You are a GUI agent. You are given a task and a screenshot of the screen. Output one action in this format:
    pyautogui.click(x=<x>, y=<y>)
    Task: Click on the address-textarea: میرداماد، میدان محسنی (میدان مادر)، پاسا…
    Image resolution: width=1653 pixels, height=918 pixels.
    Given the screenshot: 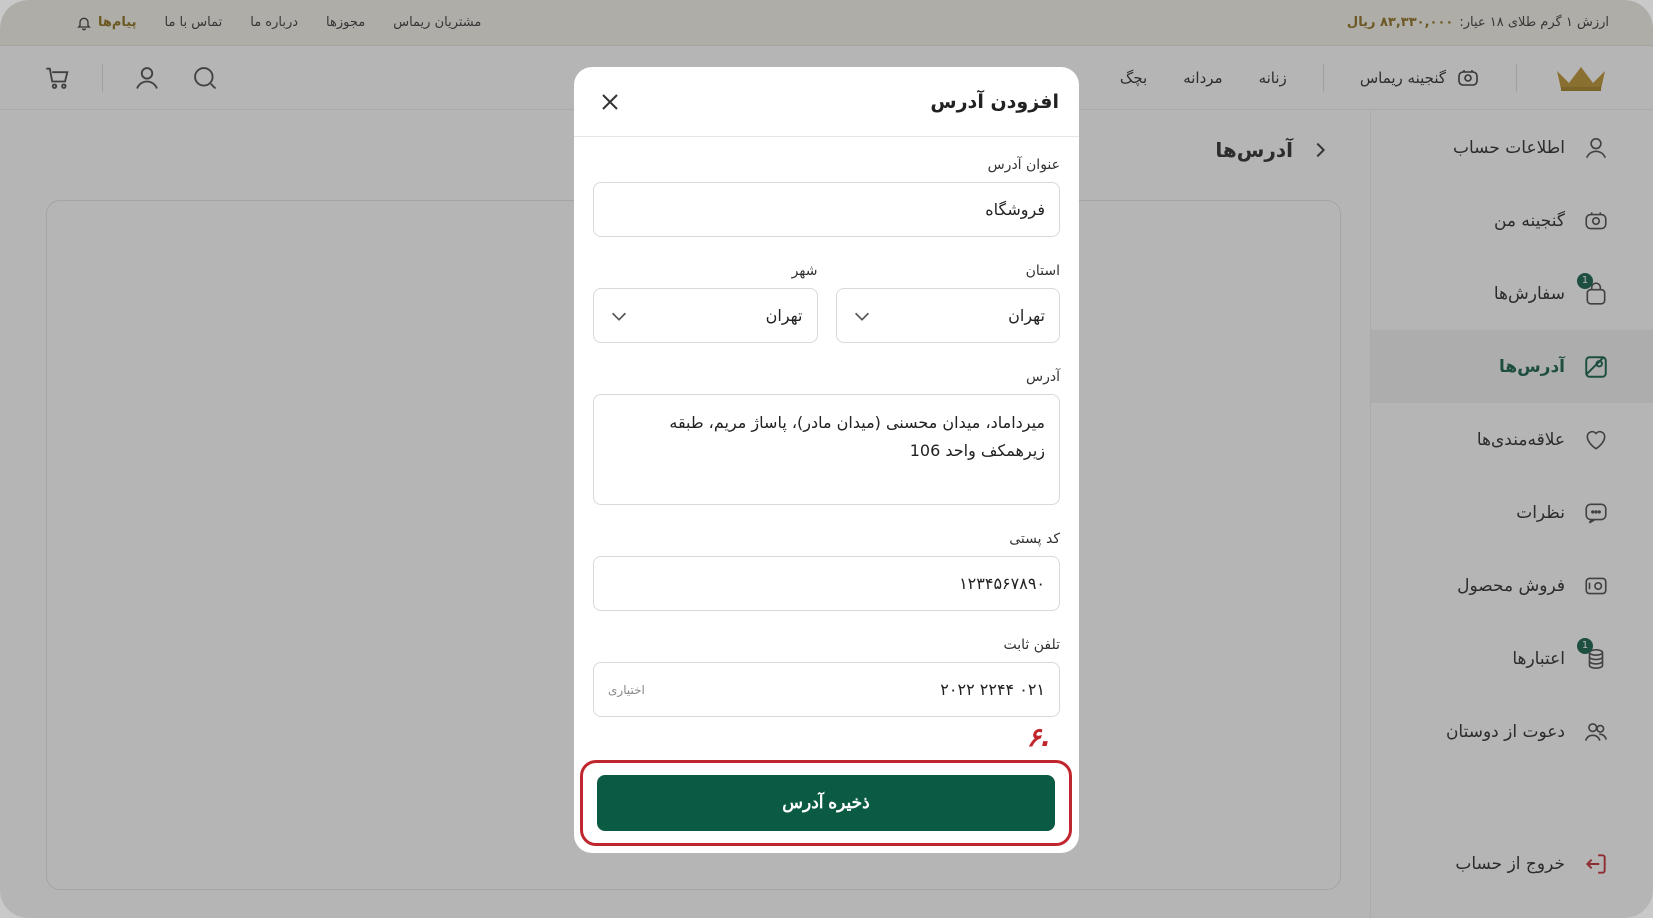 What is the action you would take?
    pyautogui.click(x=826, y=449)
    